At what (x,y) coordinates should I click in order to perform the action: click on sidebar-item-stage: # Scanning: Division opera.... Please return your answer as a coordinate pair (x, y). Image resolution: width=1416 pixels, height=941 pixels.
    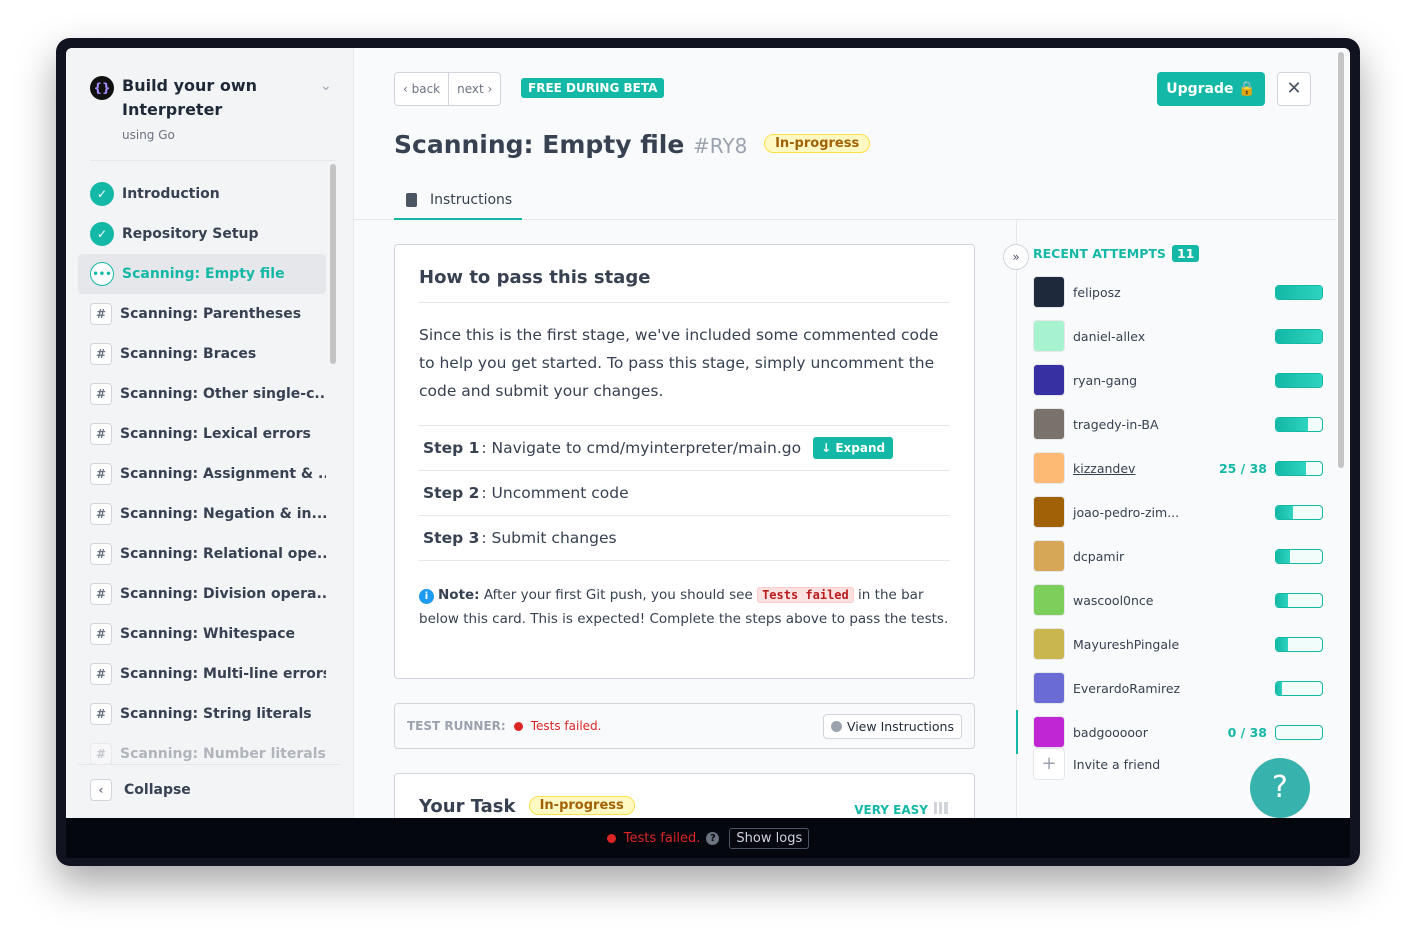
    Looking at the image, I should click on (202, 594).